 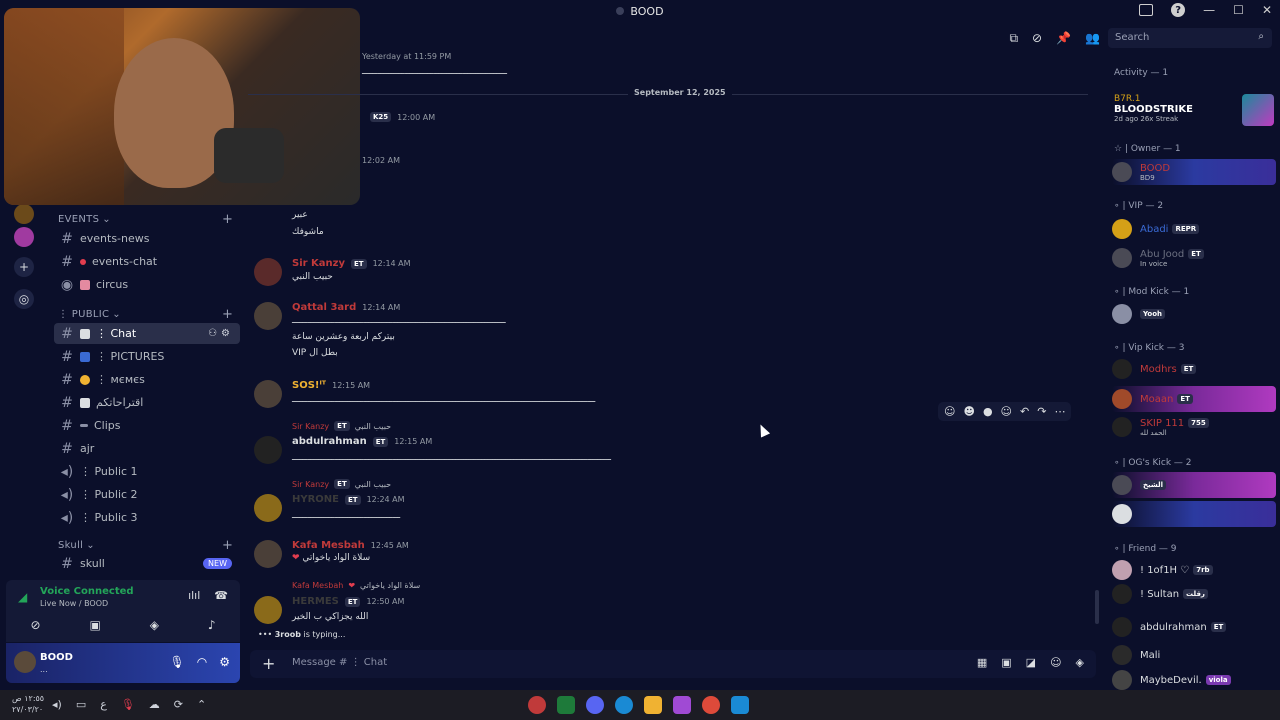 I want to click on voice-title: Voice Connected, so click(x=87, y=591).